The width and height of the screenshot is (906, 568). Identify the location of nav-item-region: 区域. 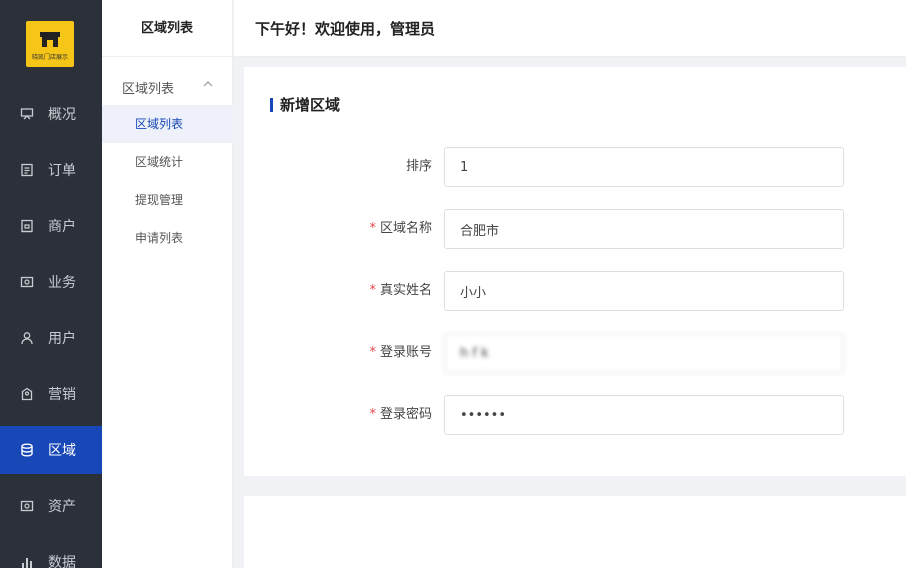
(51, 450).